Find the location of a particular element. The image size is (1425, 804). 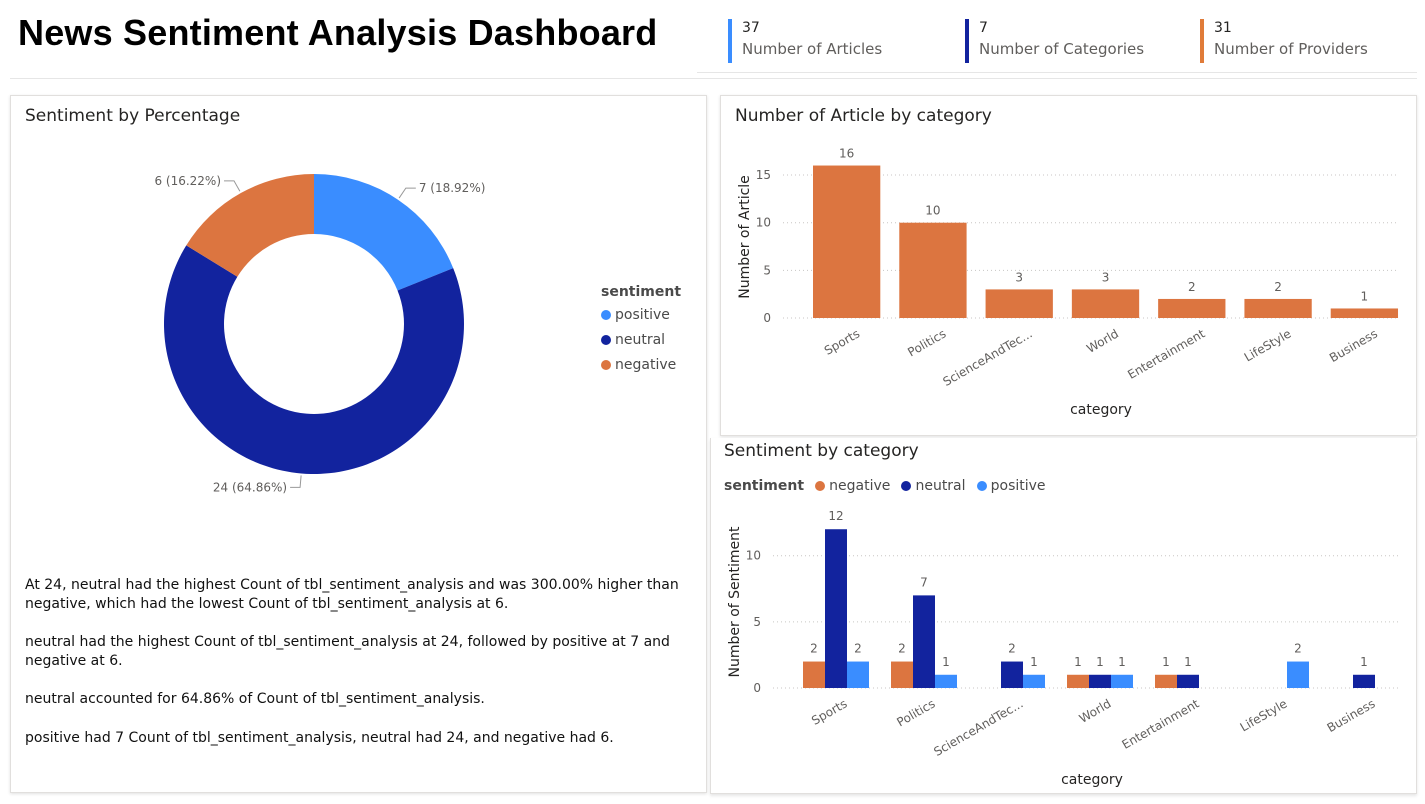

donut-data-label: 7 (18.92%) is located at coordinates (452, 188).